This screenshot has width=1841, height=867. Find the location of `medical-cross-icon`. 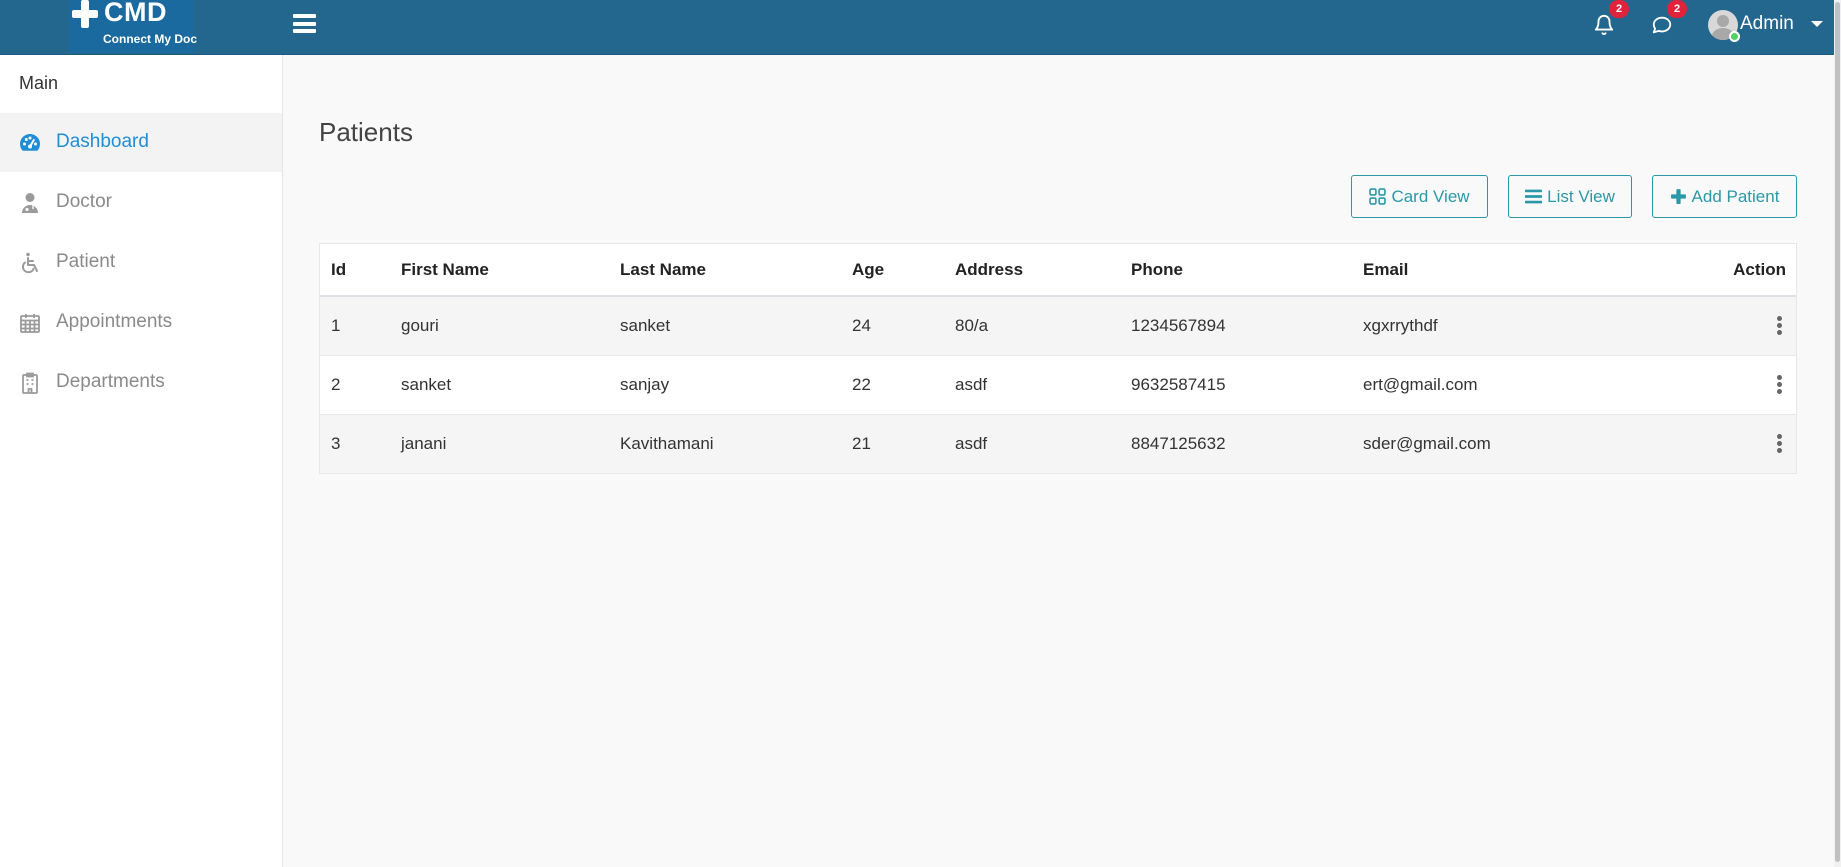

medical-cross-icon is located at coordinates (85, 14).